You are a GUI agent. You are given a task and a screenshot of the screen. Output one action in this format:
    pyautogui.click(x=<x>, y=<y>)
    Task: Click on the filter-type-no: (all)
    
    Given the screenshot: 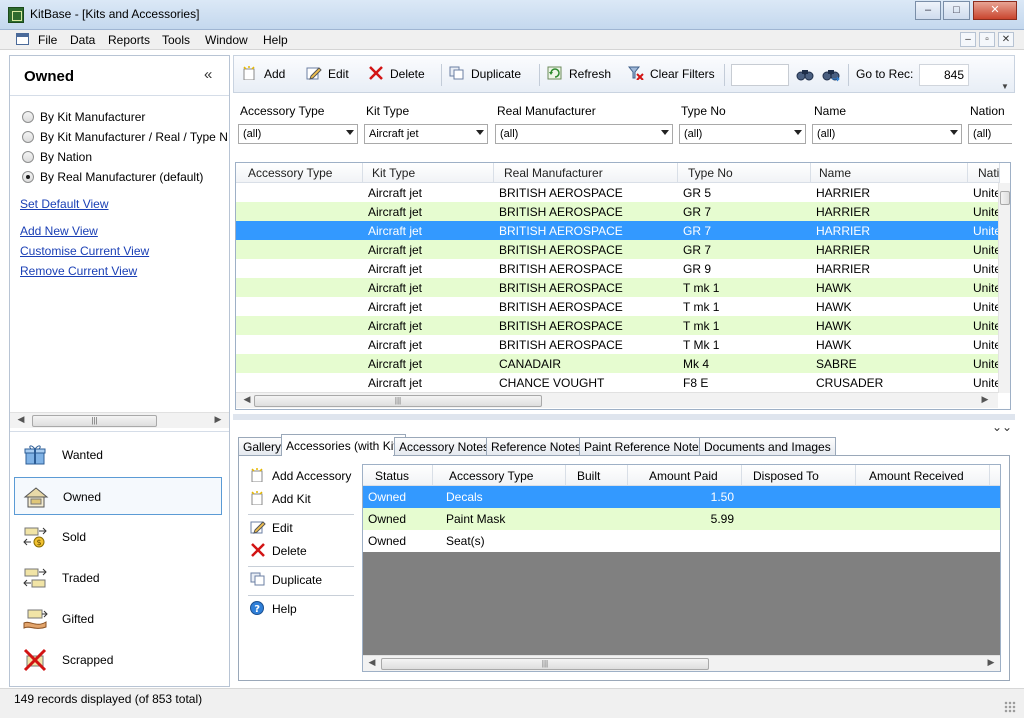 What is the action you would take?
    pyautogui.click(x=742, y=134)
    